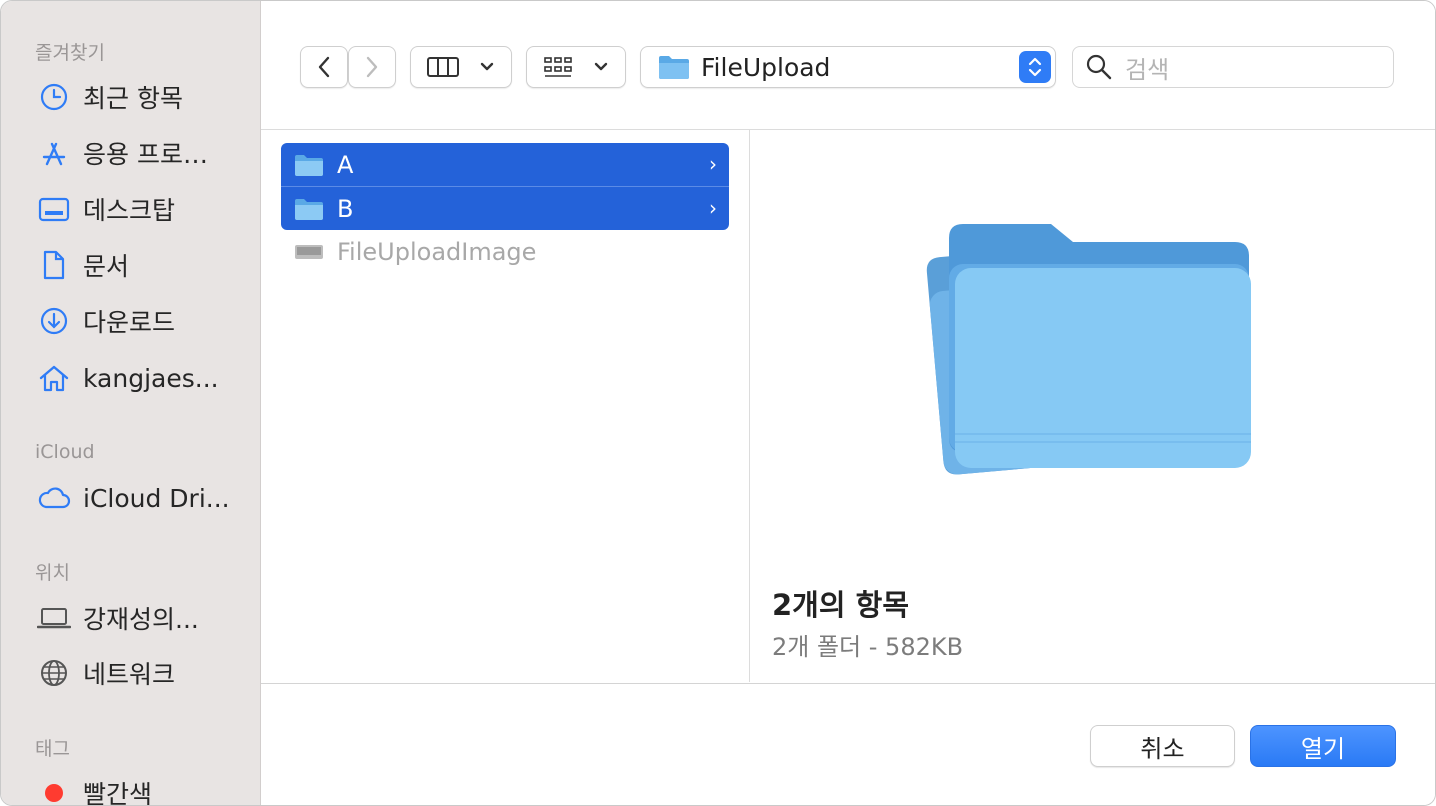  I want to click on sidebar-item-label: 네트워크, so click(129, 674).